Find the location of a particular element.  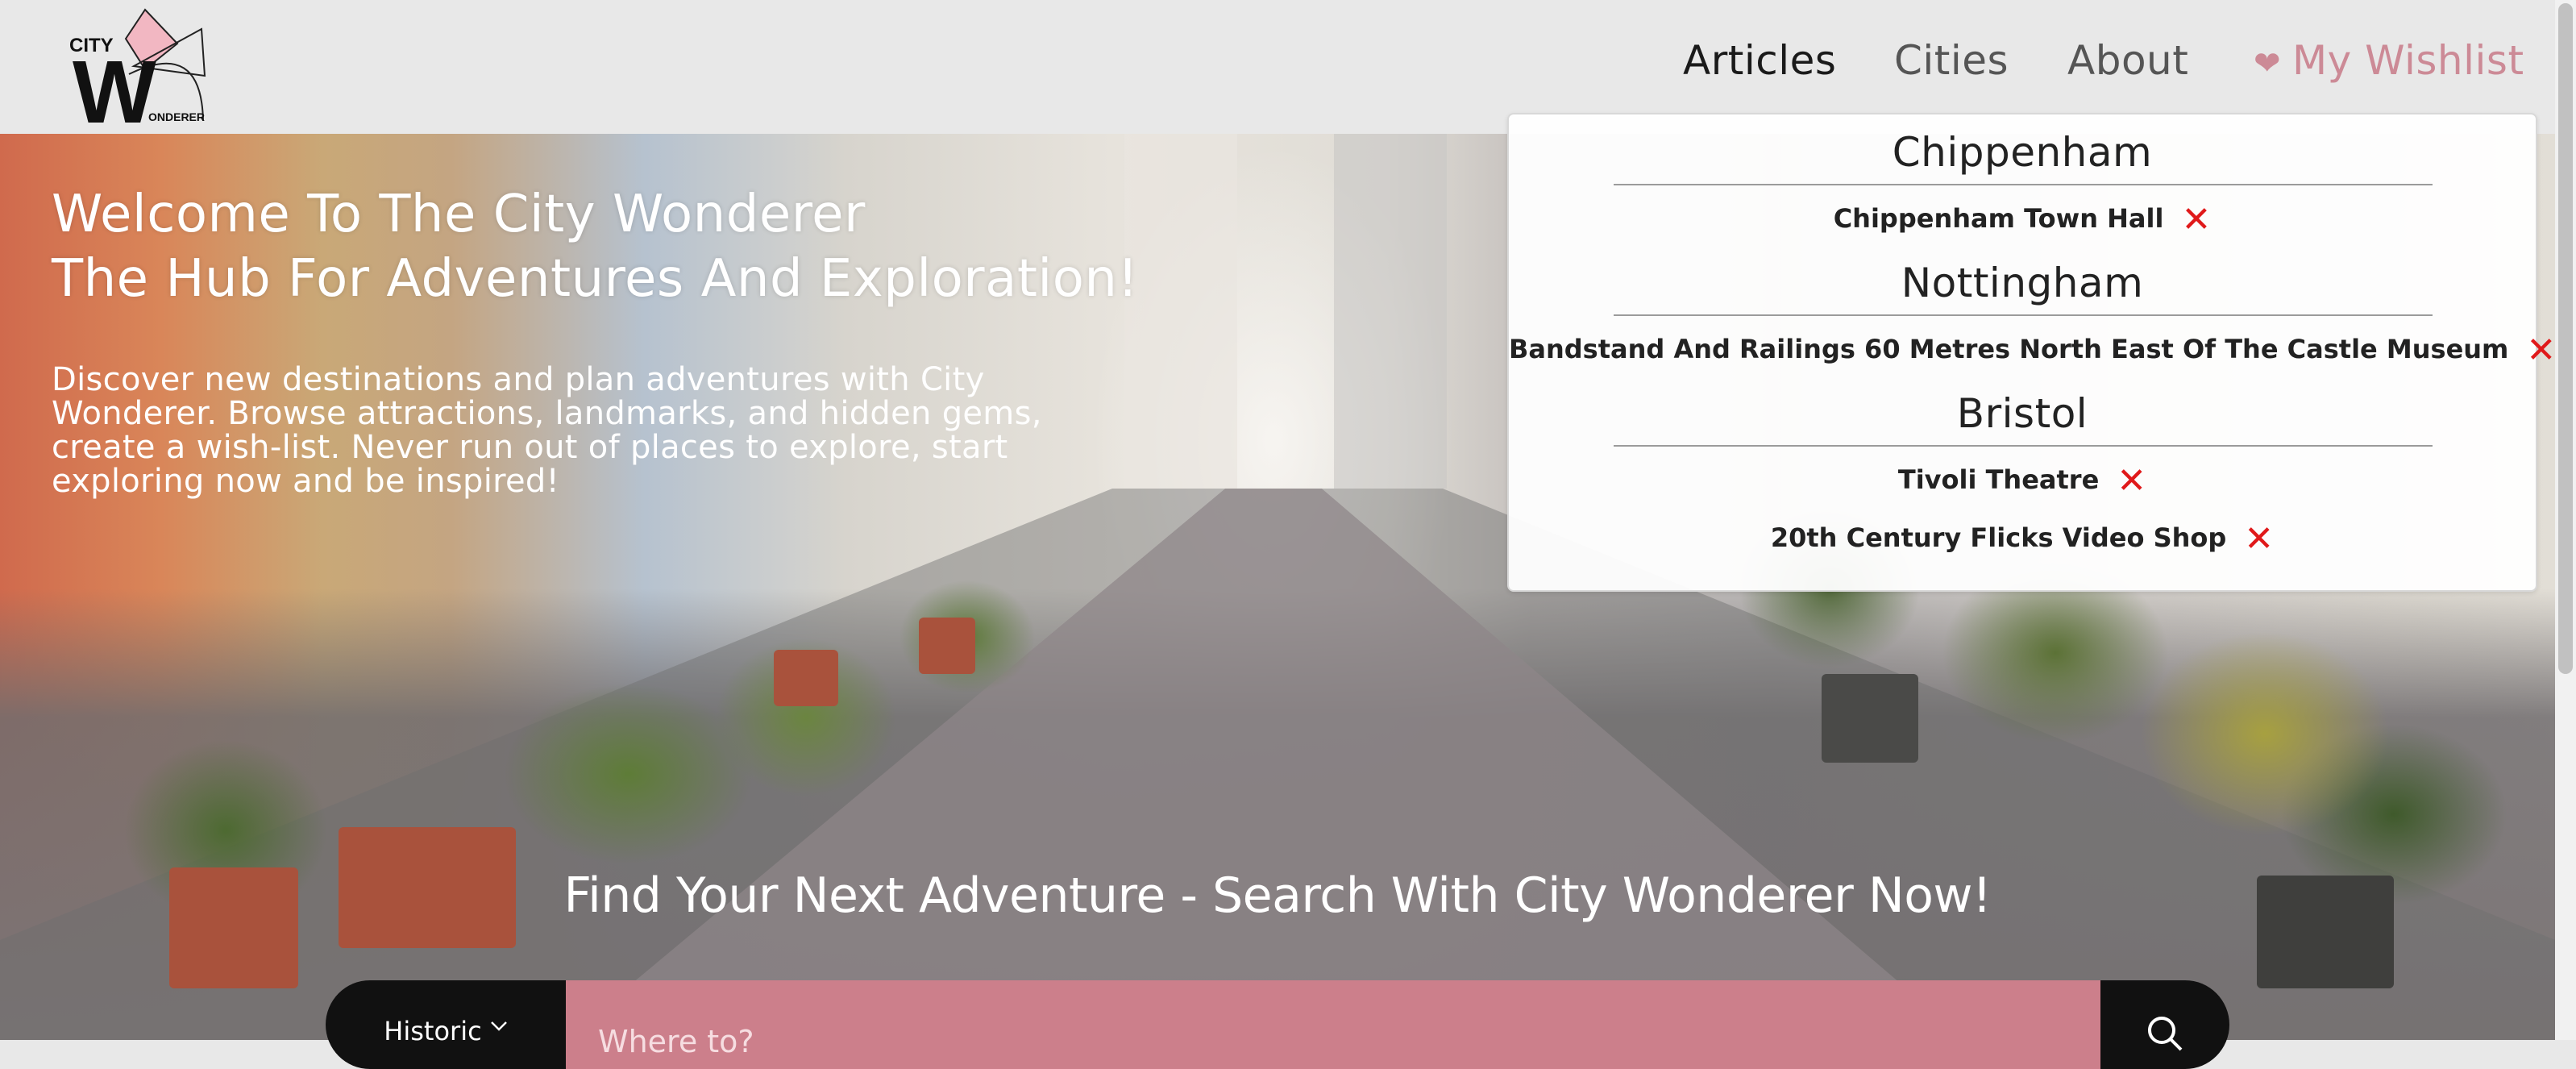

destination-search-input is located at coordinates (1333, 1024).